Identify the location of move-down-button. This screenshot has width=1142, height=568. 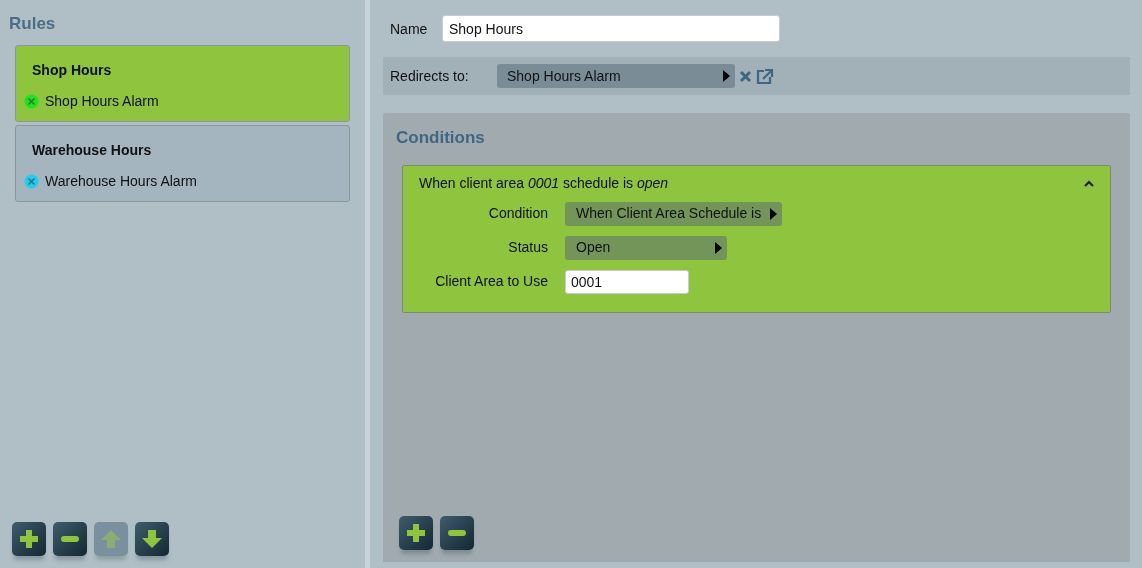
(152, 539).